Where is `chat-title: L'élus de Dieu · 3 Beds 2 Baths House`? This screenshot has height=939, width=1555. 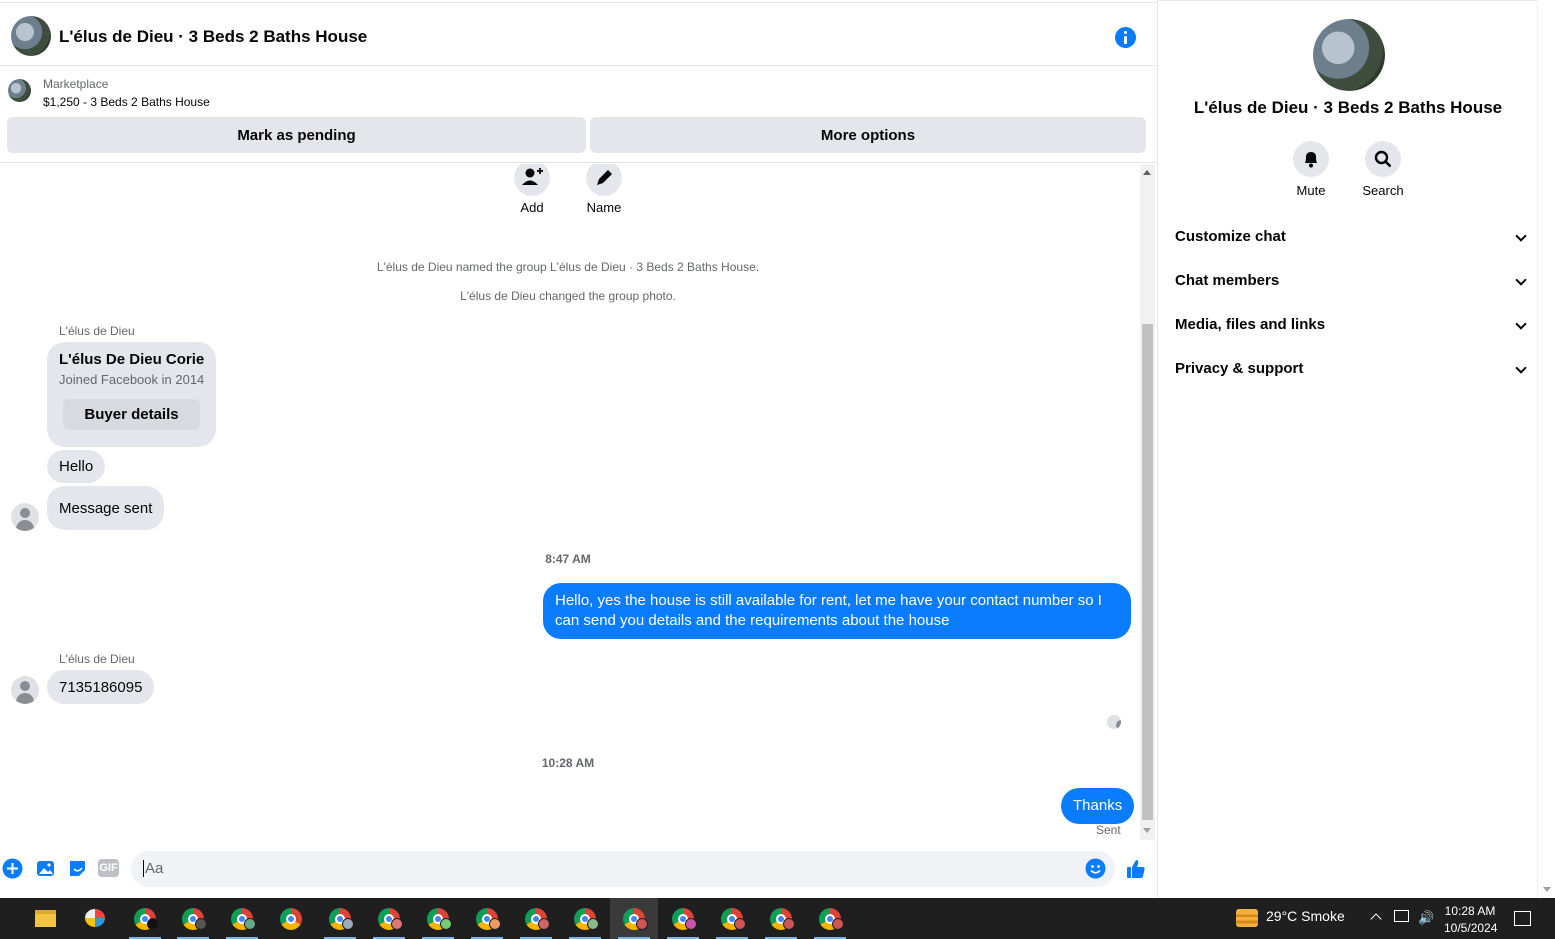 chat-title: L'élus de Dieu · 3 Beds 2 Baths House is located at coordinates (213, 37).